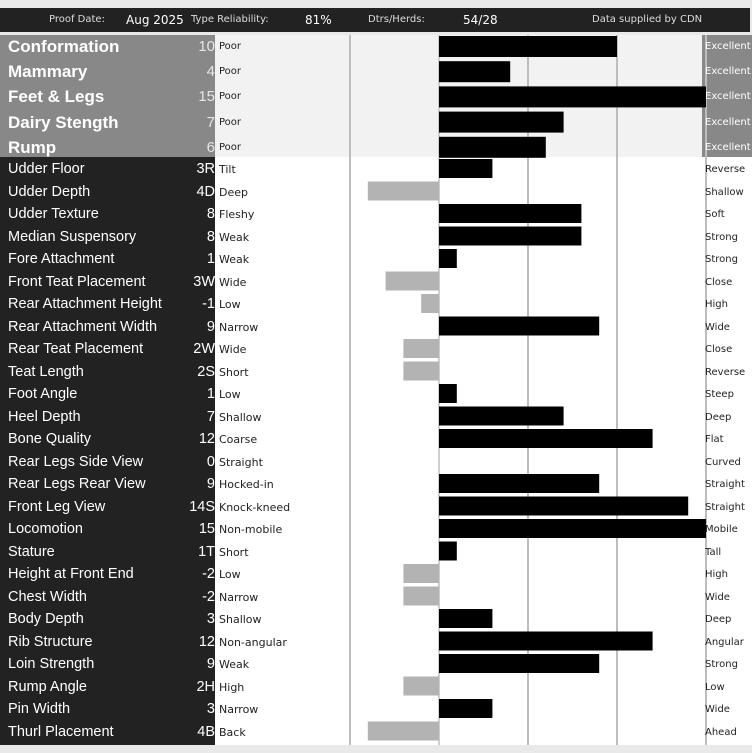 This screenshot has height=753, width=752. Describe the element at coordinates (210, 461) in the screenshot. I see `linear-trait-value: 0` at that location.